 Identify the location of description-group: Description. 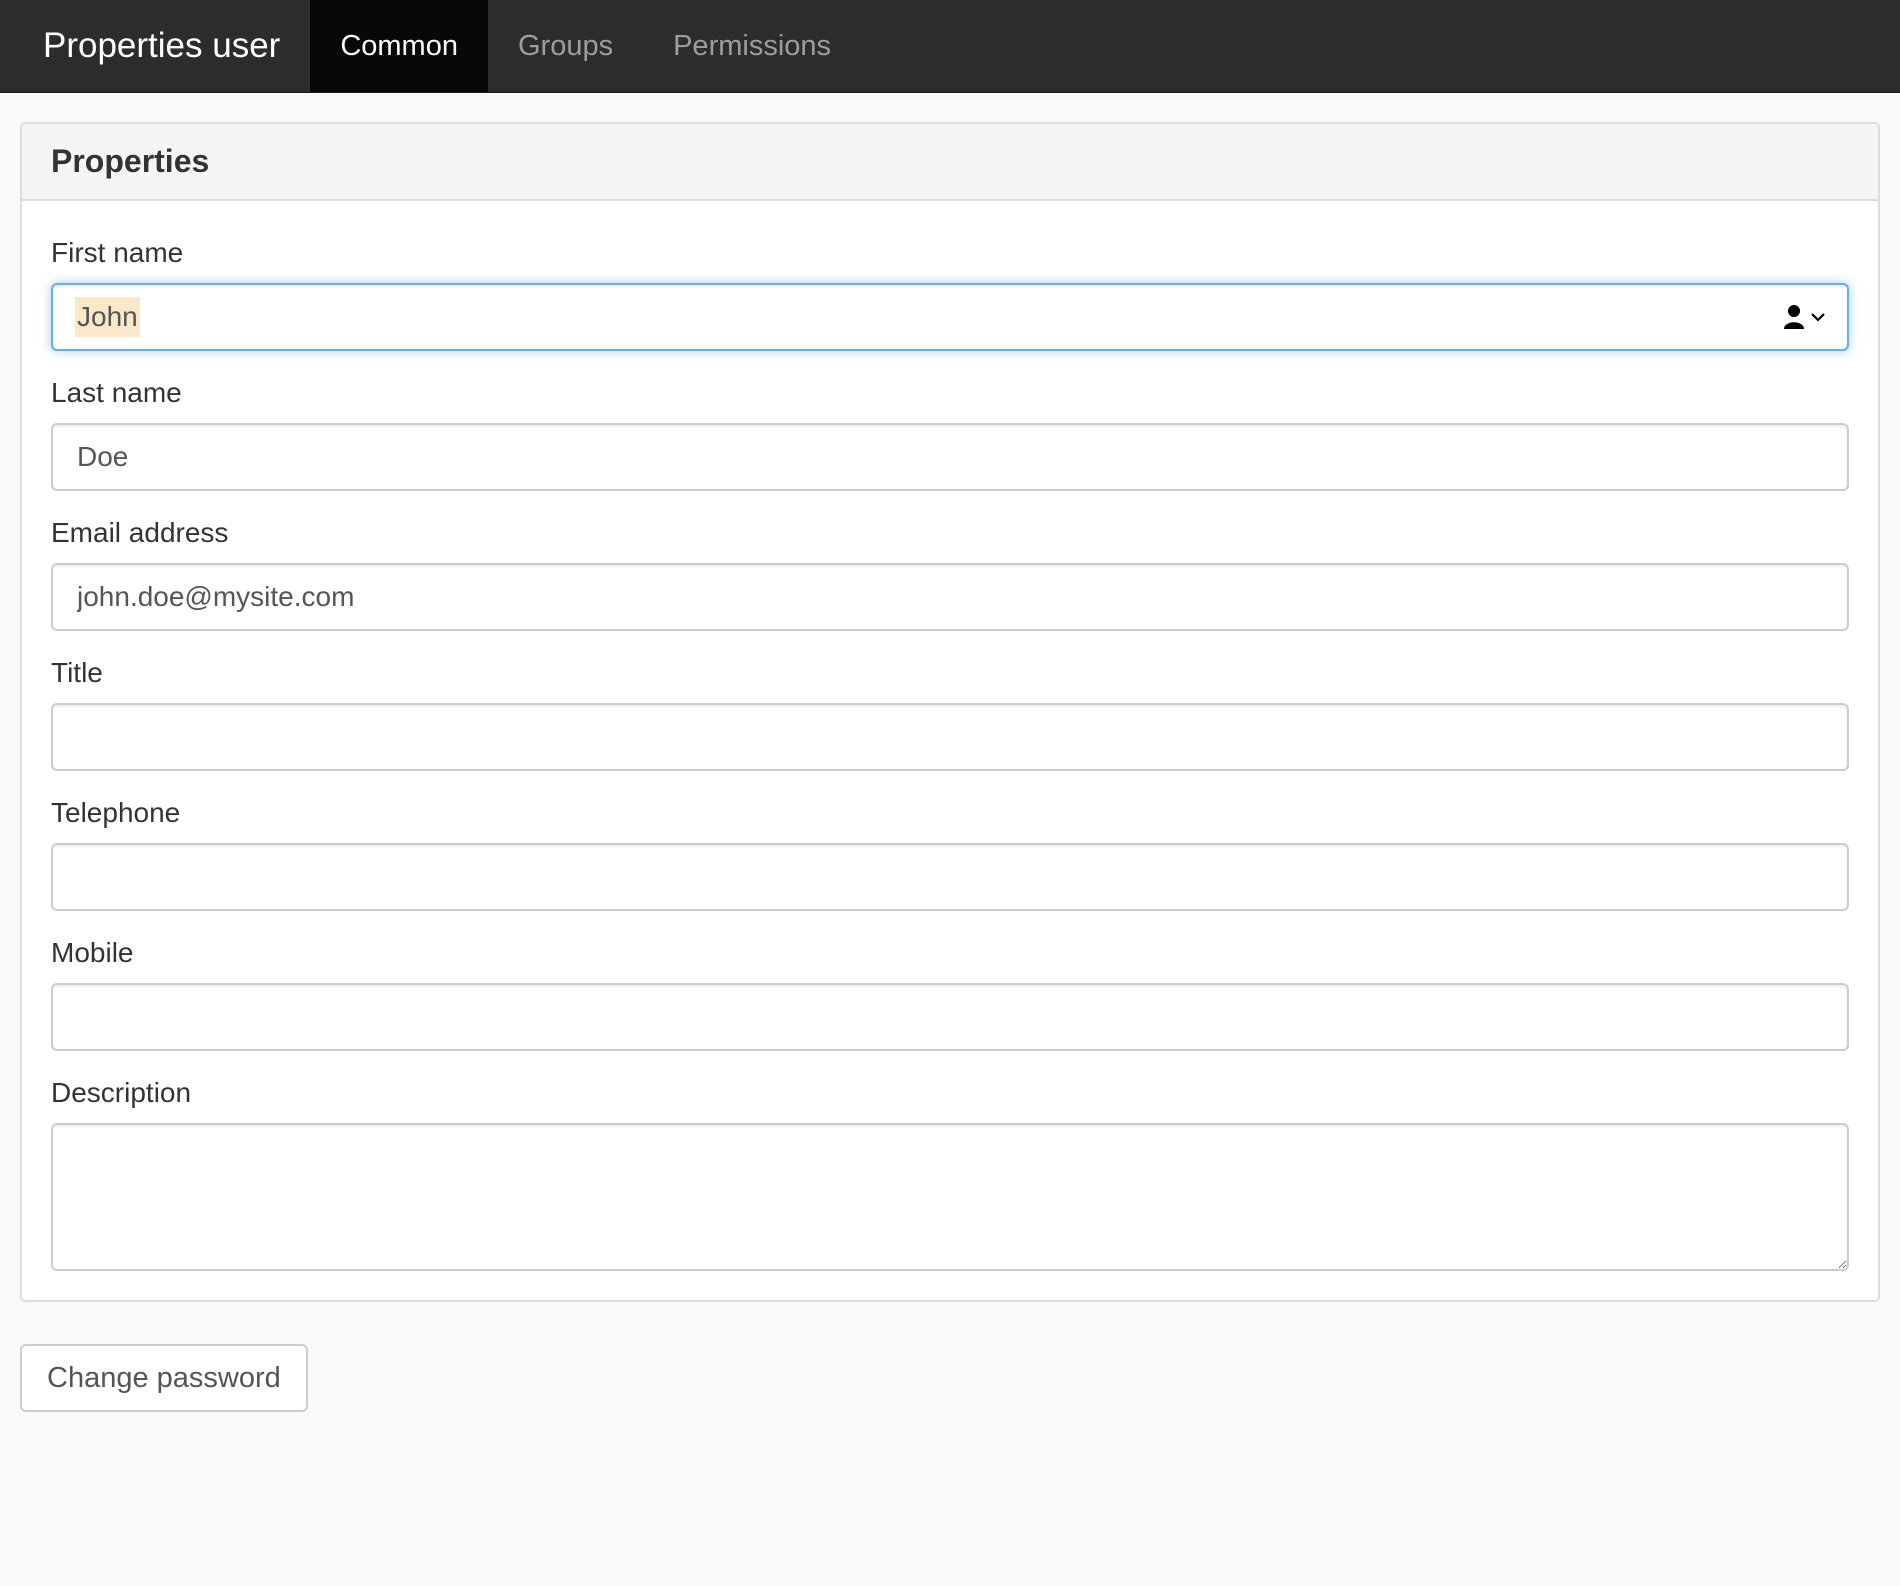
(950, 1174).